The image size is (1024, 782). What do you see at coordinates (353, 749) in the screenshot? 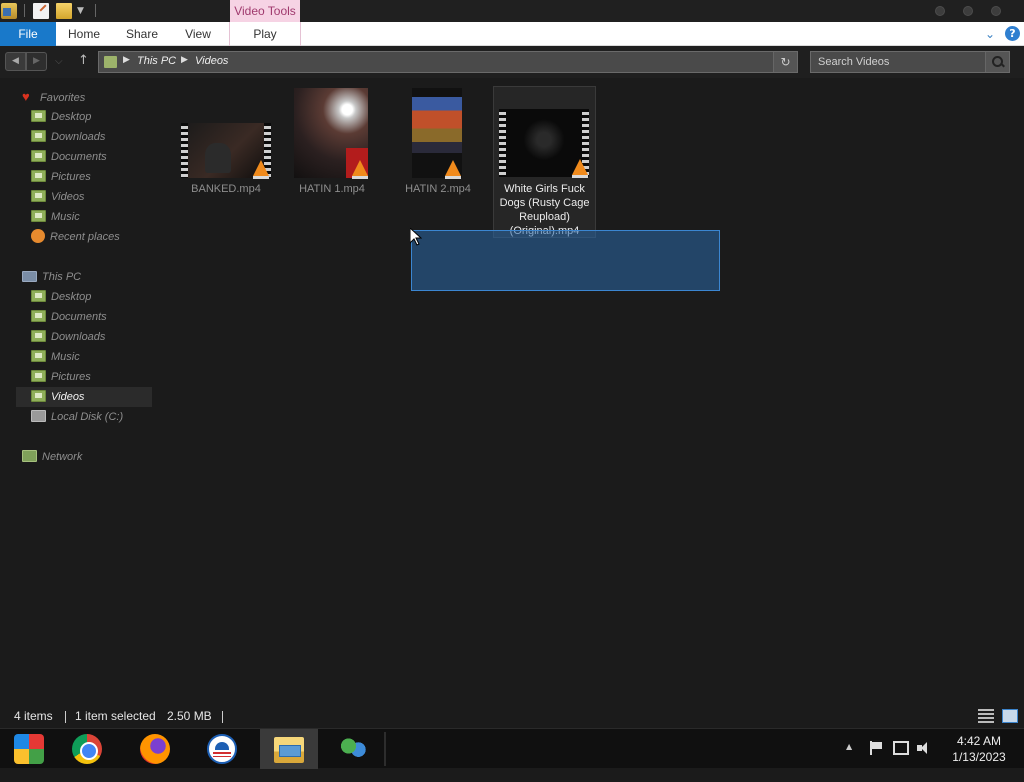
I see `taskbar-people` at bounding box center [353, 749].